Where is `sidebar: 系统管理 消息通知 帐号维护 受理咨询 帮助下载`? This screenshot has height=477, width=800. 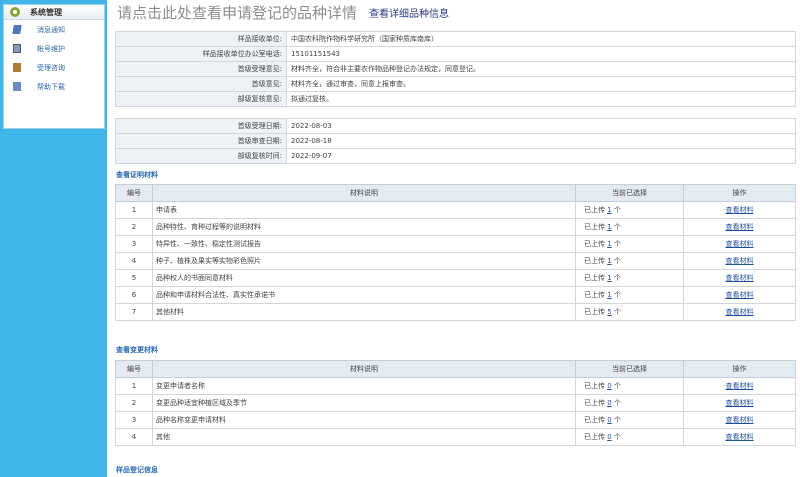
sidebar: 系统管理 消息通知 帐号维护 受理咨询 帮助下载 is located at coordinates (53, 238).